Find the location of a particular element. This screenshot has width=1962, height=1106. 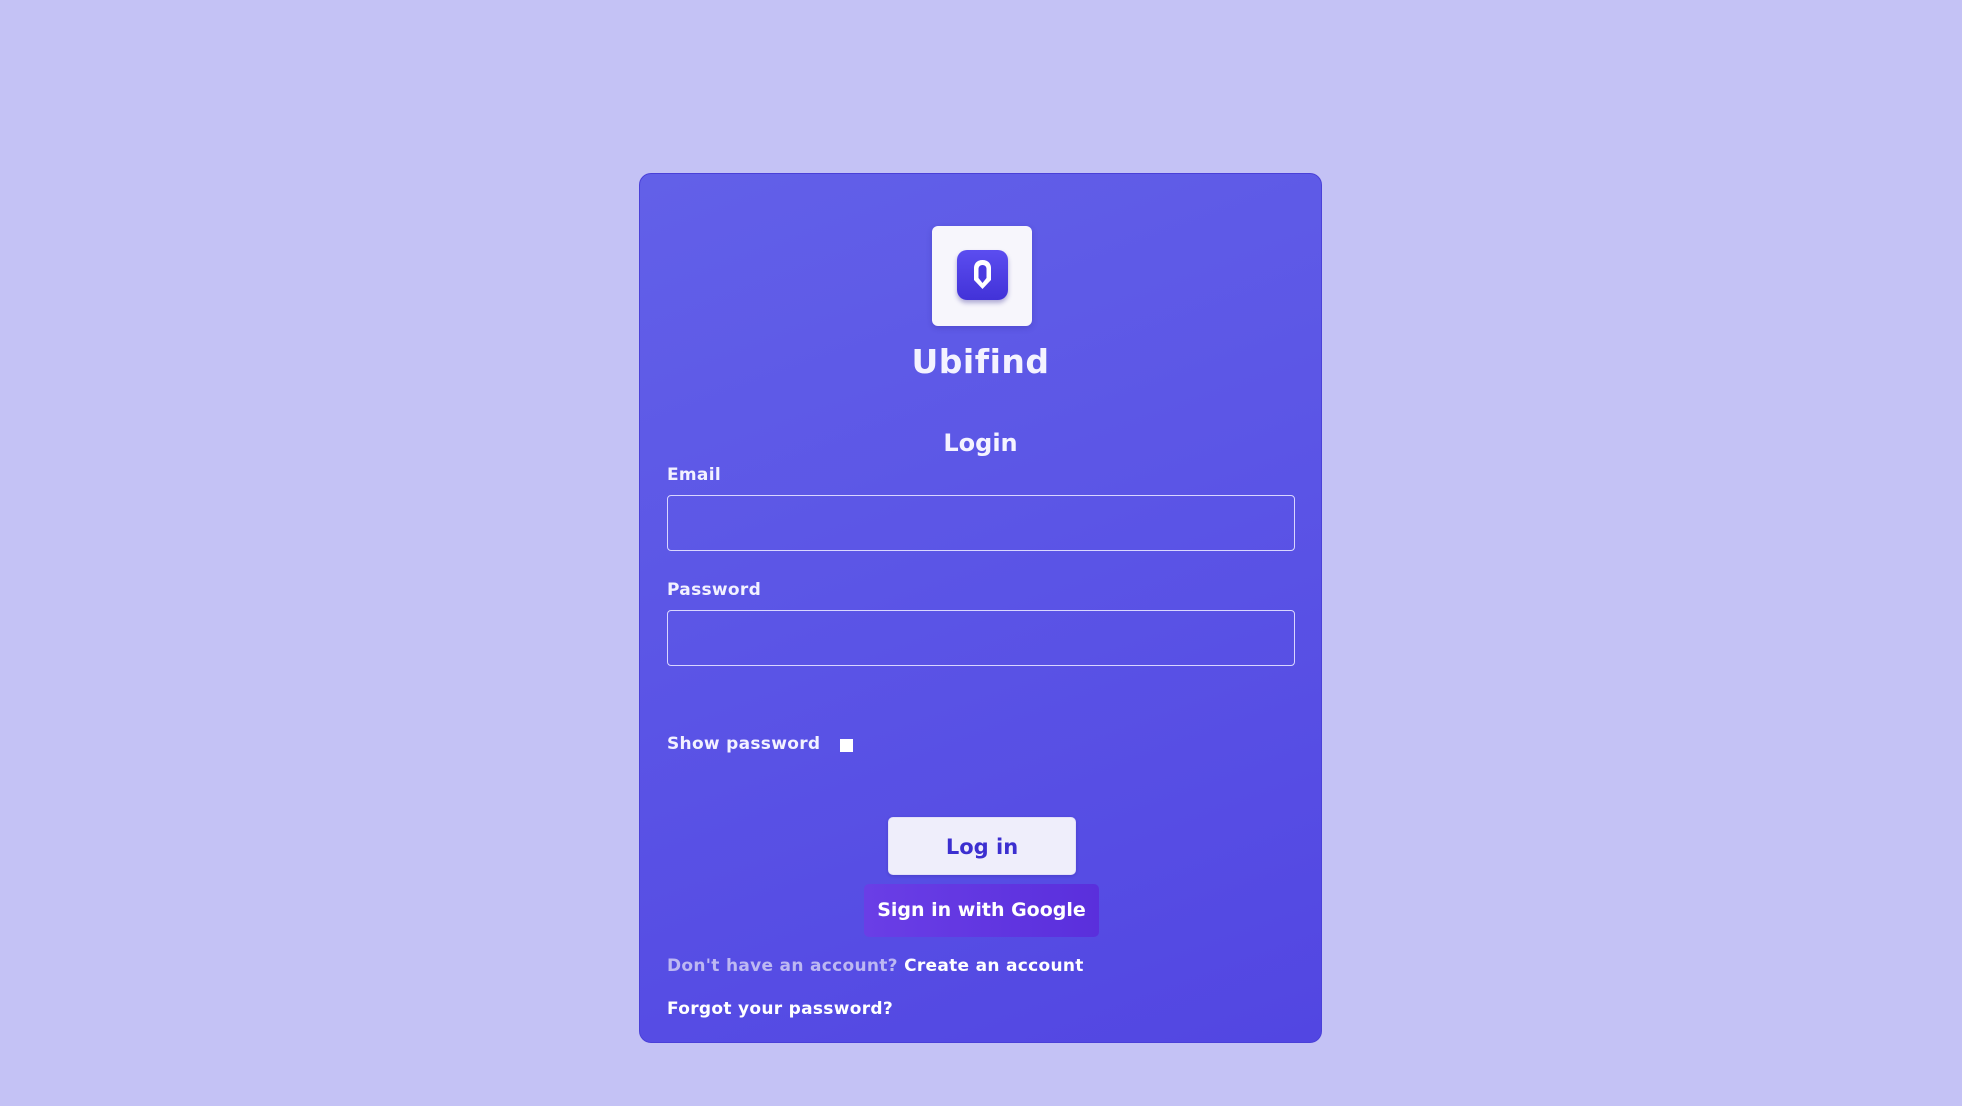

signup-prompt-line: Don't have an account? Create an account is located at coordinates (875, 966).